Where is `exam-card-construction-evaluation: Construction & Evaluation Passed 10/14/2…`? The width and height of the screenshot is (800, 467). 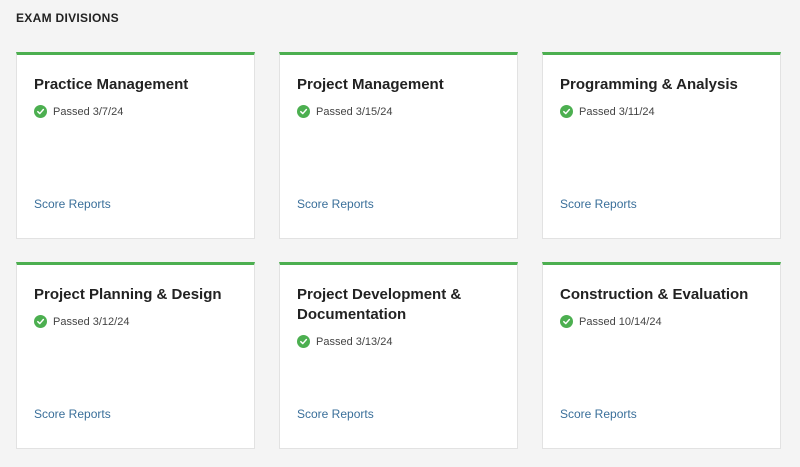
exam-card-construction-evaluation: Construction & Evaluation Passed 10/14/2… is located at coordinates (661, 355).